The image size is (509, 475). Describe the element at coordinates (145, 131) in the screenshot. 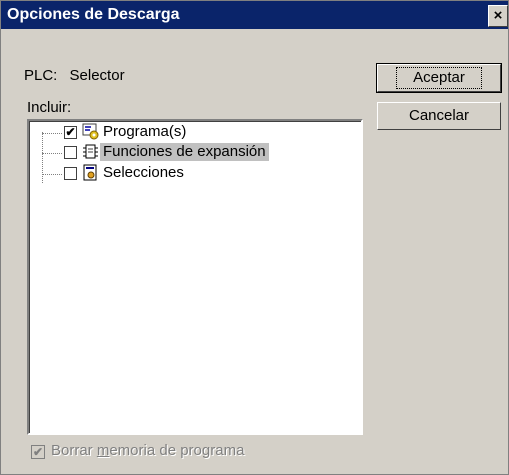

I see `programs-label: Programa(s)` at that location.